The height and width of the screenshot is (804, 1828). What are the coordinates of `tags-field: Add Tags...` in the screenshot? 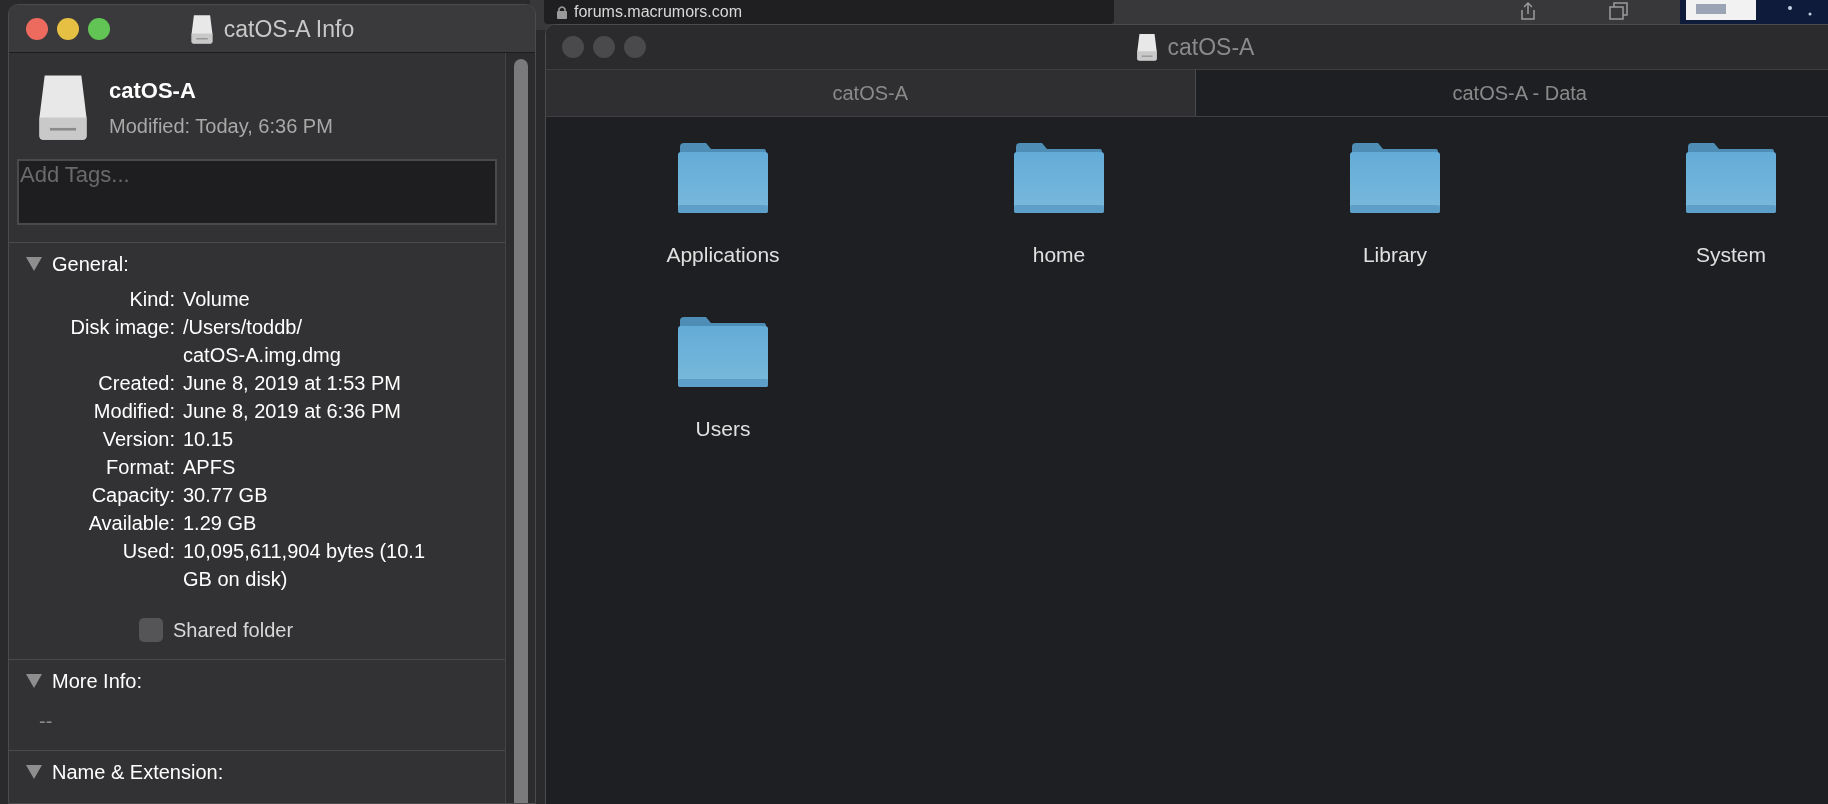 It's located at (257, 192).